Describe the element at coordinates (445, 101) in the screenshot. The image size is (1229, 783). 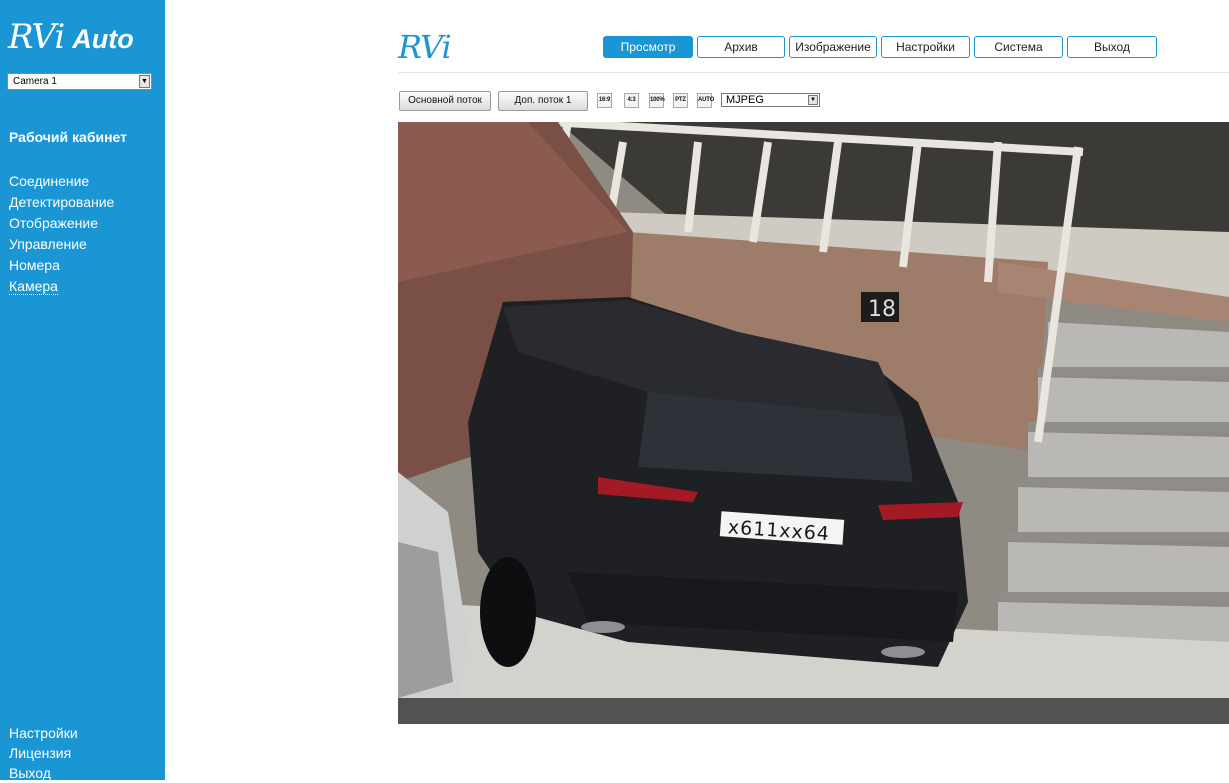
I see `main-stream-button: Основной поток` at that location.